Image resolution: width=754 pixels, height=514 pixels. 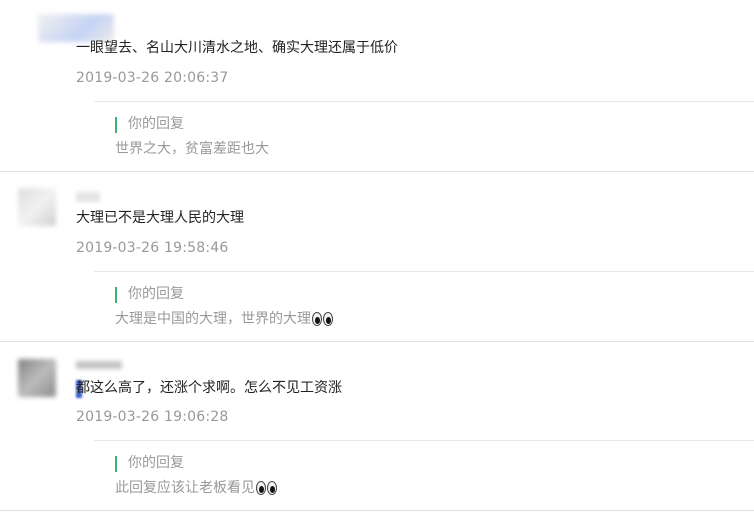 What do you see at coordinates (152, 78) in the screenshot?
I see `comment-time: 2019-03-26 20:06:37` at bounding box center [152, 78].